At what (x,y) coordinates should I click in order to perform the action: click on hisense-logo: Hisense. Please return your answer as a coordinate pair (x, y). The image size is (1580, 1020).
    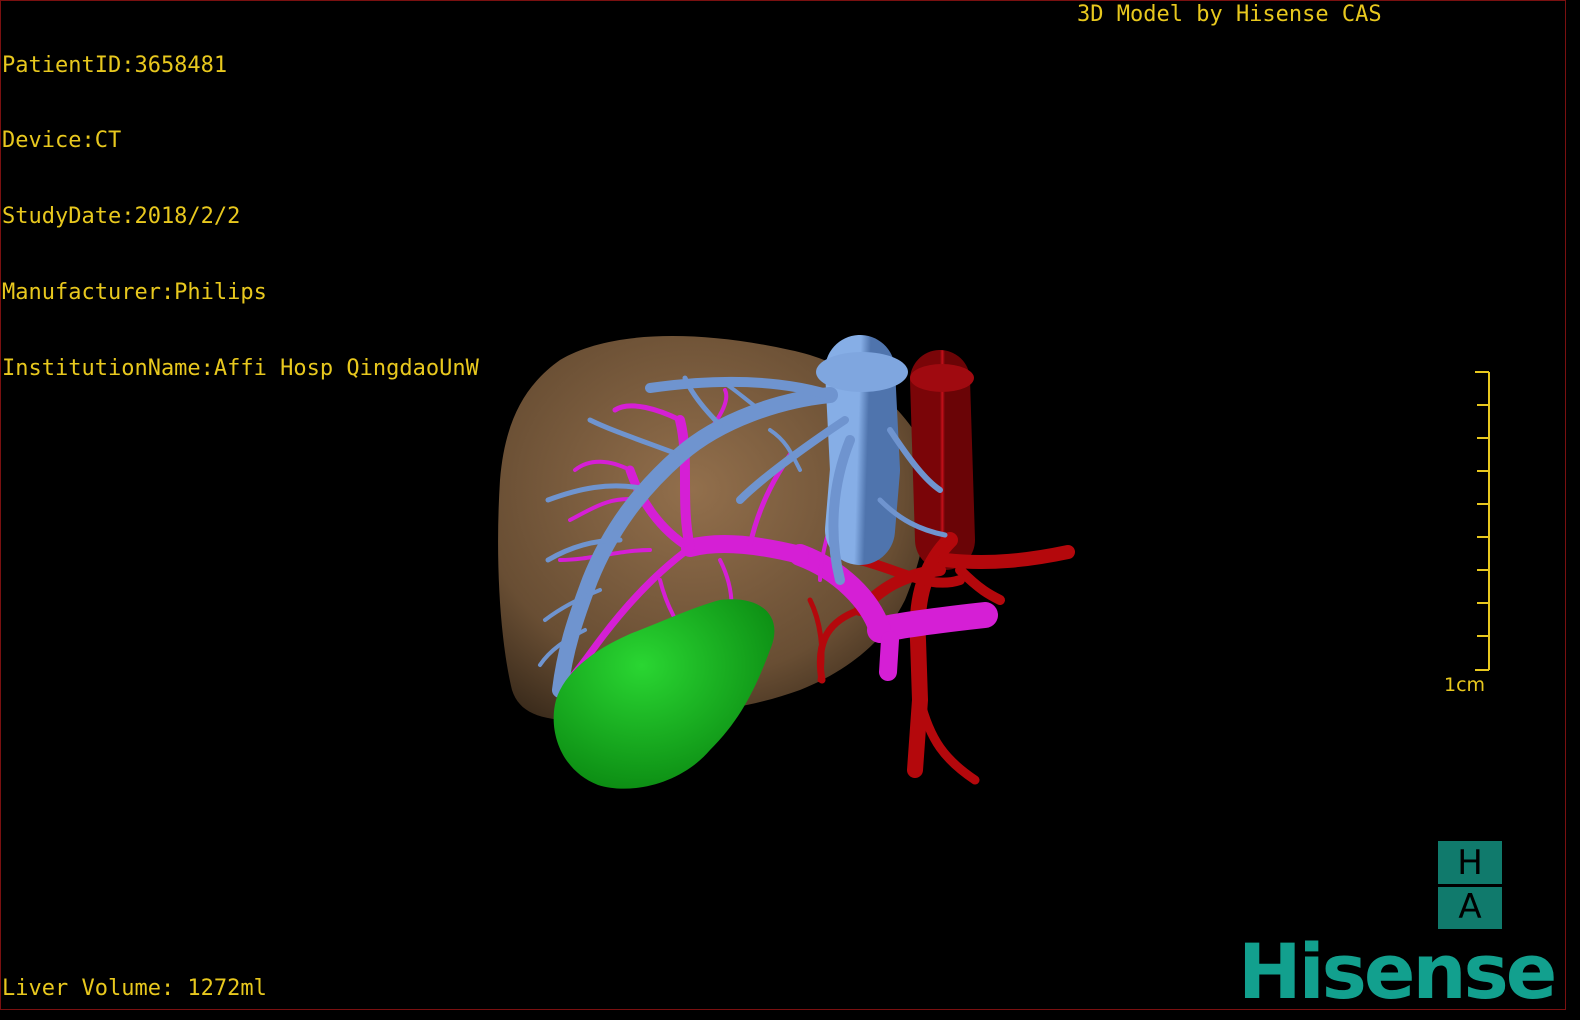
    Looking at the image, I should click on (1397, 971).